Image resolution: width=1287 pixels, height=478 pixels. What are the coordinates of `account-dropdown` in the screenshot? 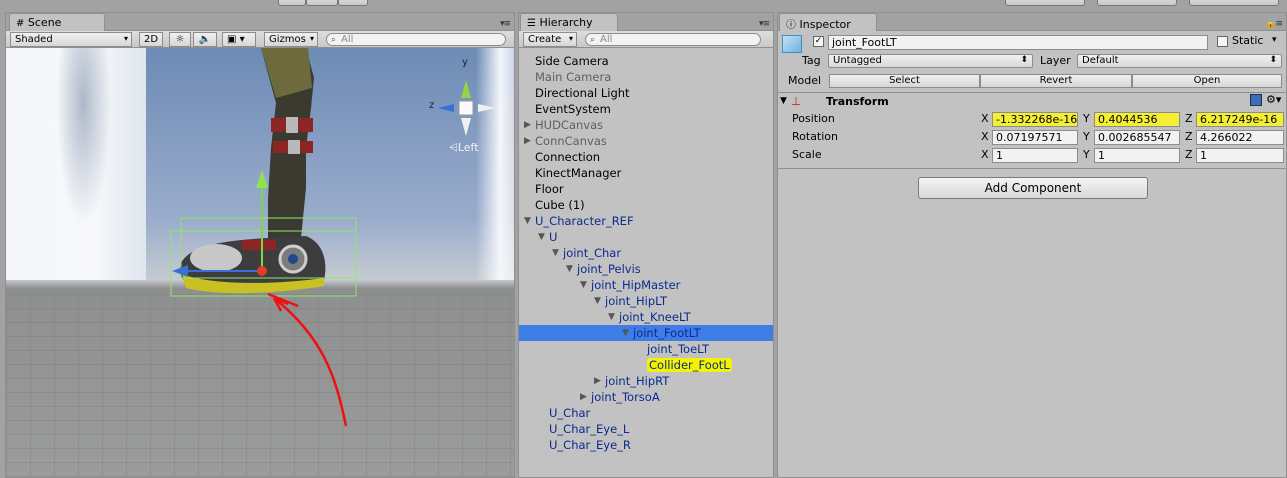 It's located at (1234, 3).